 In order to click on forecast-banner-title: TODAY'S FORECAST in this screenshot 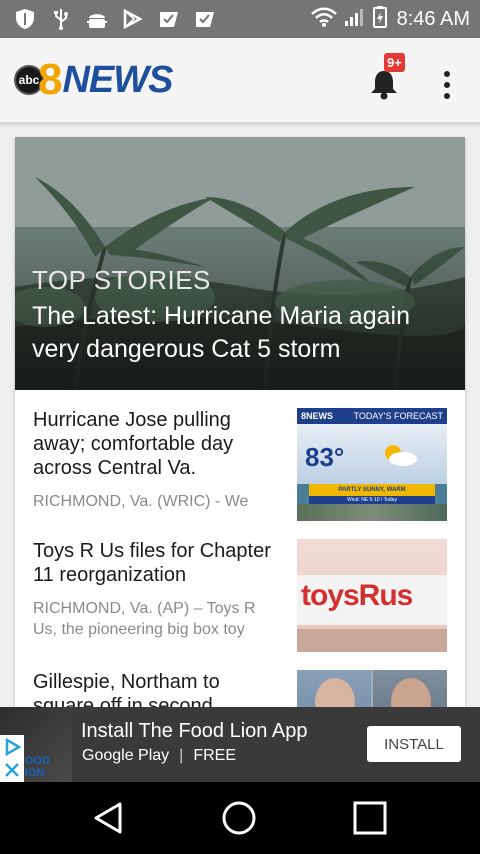, I will do `click(398, 416)`.